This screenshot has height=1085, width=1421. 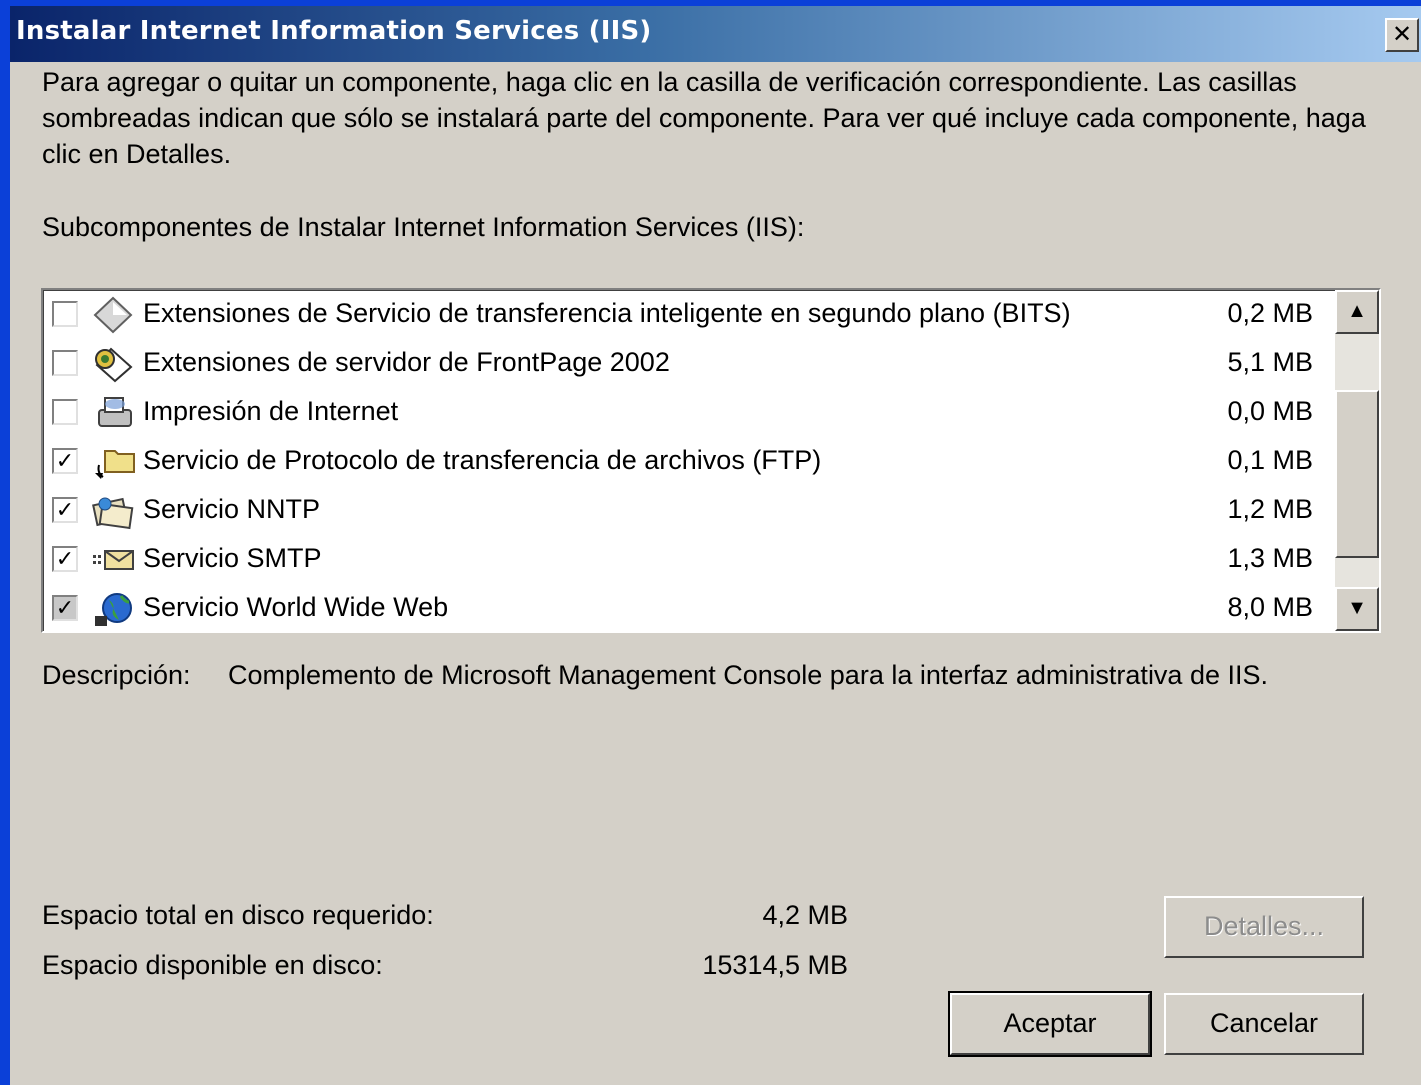 What do you see at coordinates (212, 965) in the screenshot?
I see `available-space-label: Espacio disponible en disco:` at bounding box center [212, 965].